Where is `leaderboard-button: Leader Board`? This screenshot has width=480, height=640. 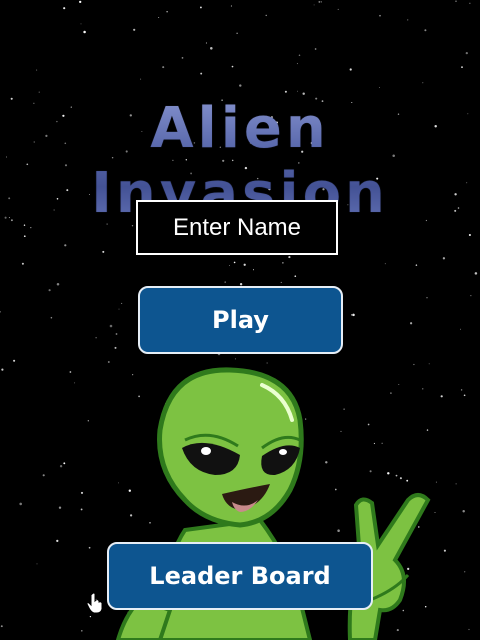
leaderboard-button: Leader Board is located at coordinates (240, 576).